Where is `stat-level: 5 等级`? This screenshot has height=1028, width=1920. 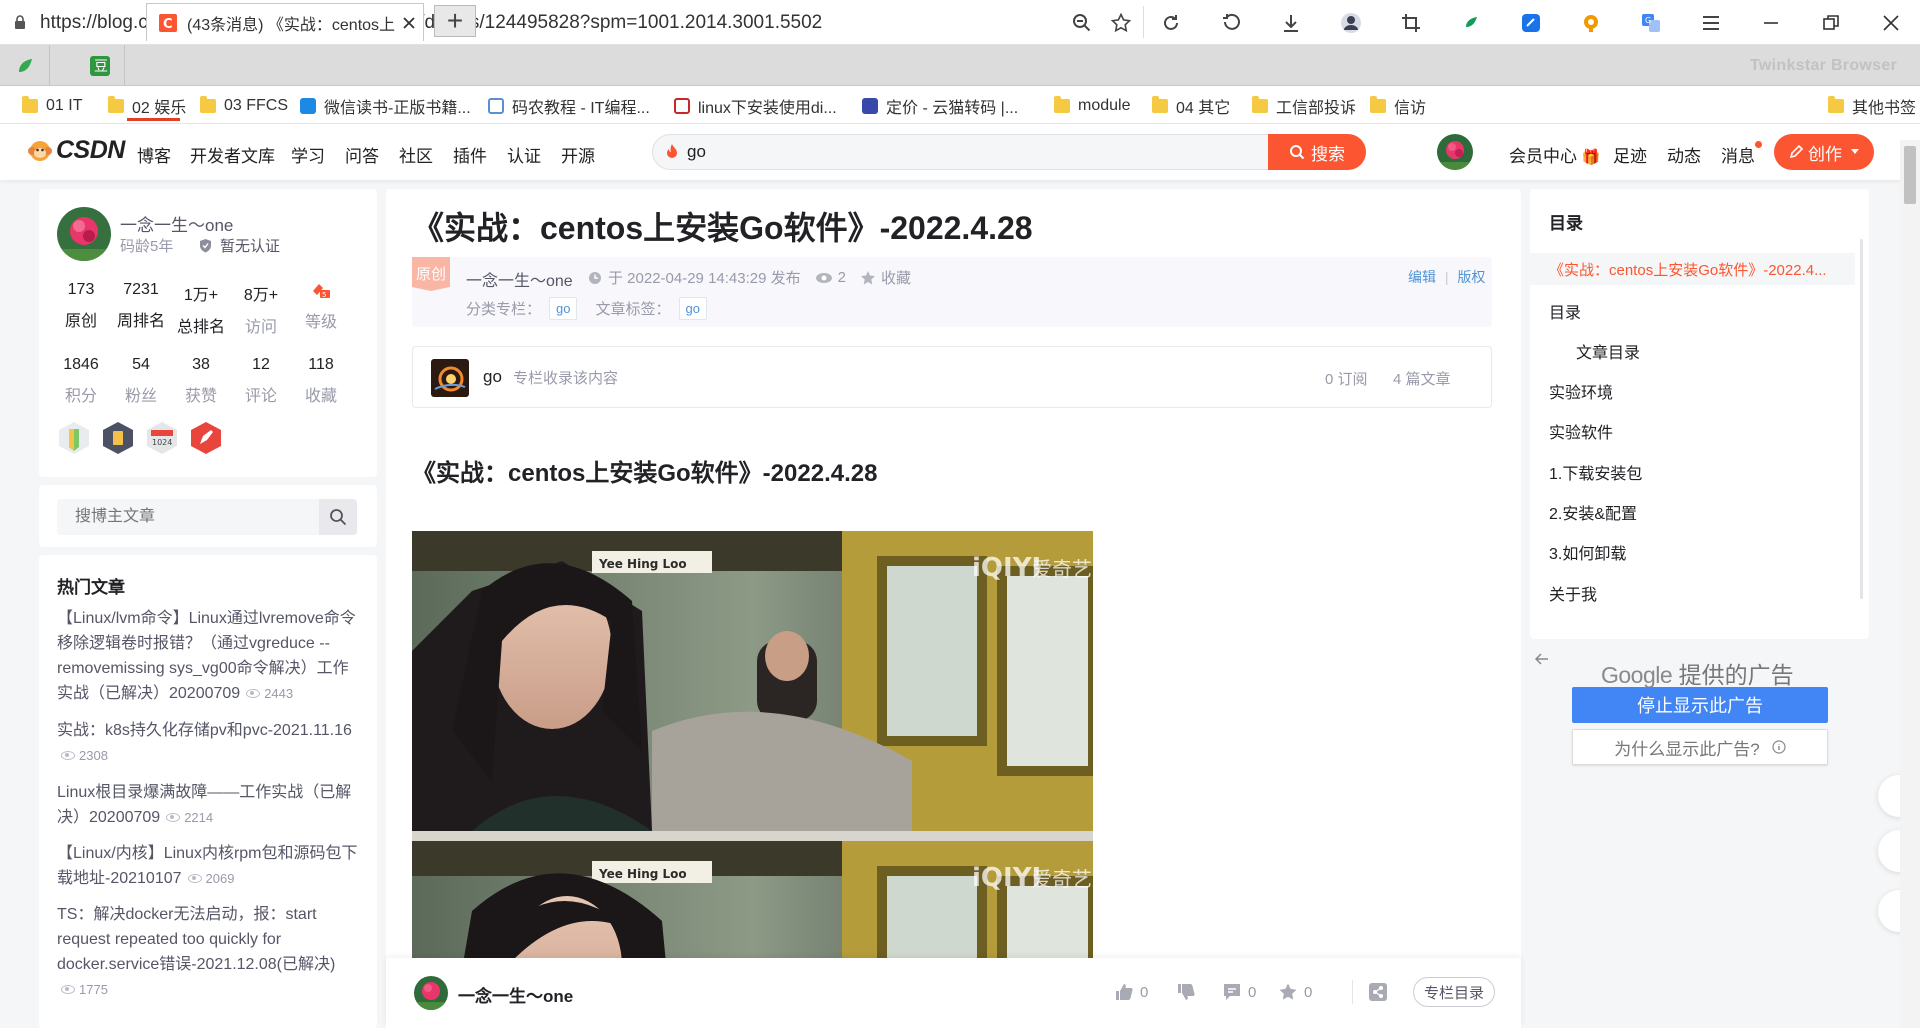
stat-level: 5 等级 is located at coordinates (321, 306).